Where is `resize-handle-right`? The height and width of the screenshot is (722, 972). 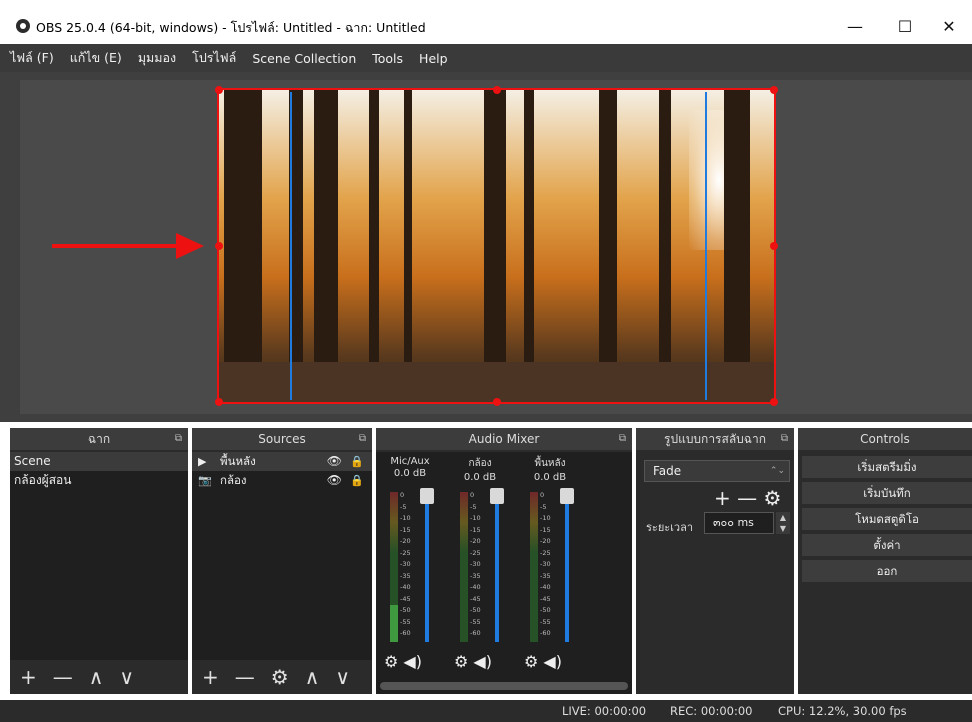 resize-handle-right is located at coordinates (774, 246).